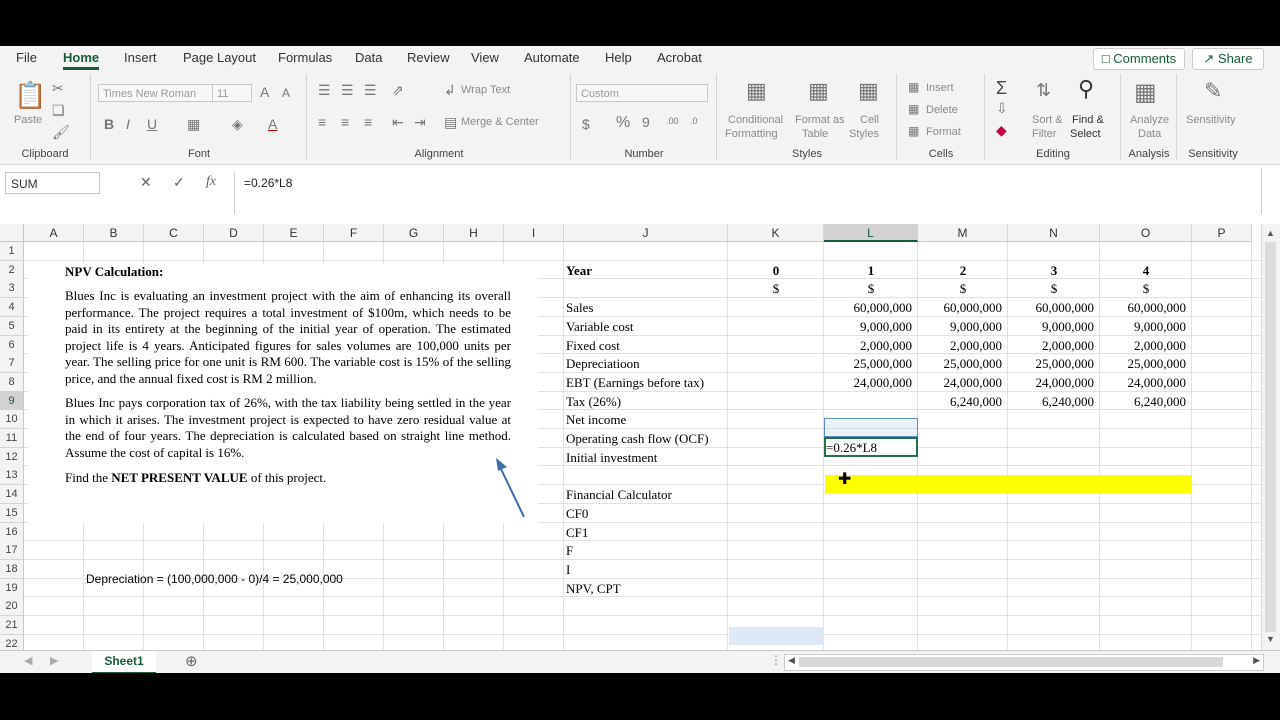 Image resolution: width=1280 pixels, height=720 pixels. I want to click on row-header-19: 19, so click(12, 588).